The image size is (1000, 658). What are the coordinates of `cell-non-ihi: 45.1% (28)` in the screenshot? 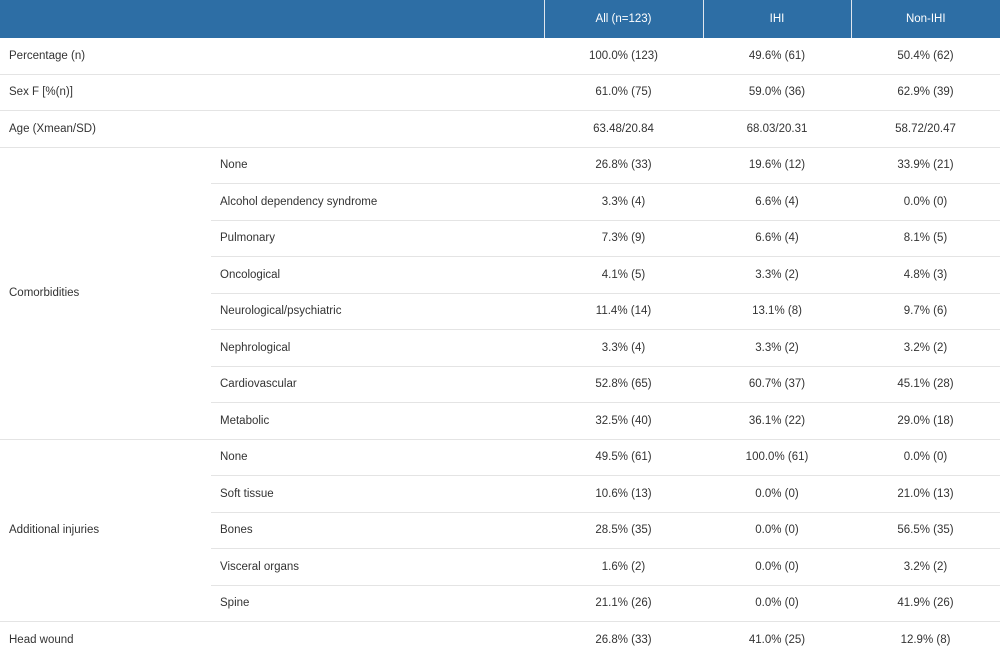 It's located at (925, 384).